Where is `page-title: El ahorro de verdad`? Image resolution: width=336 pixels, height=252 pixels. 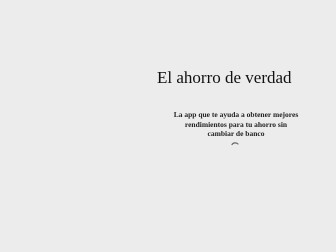
page-title: El ahorro de verdad is located at coordinates (224, 77).